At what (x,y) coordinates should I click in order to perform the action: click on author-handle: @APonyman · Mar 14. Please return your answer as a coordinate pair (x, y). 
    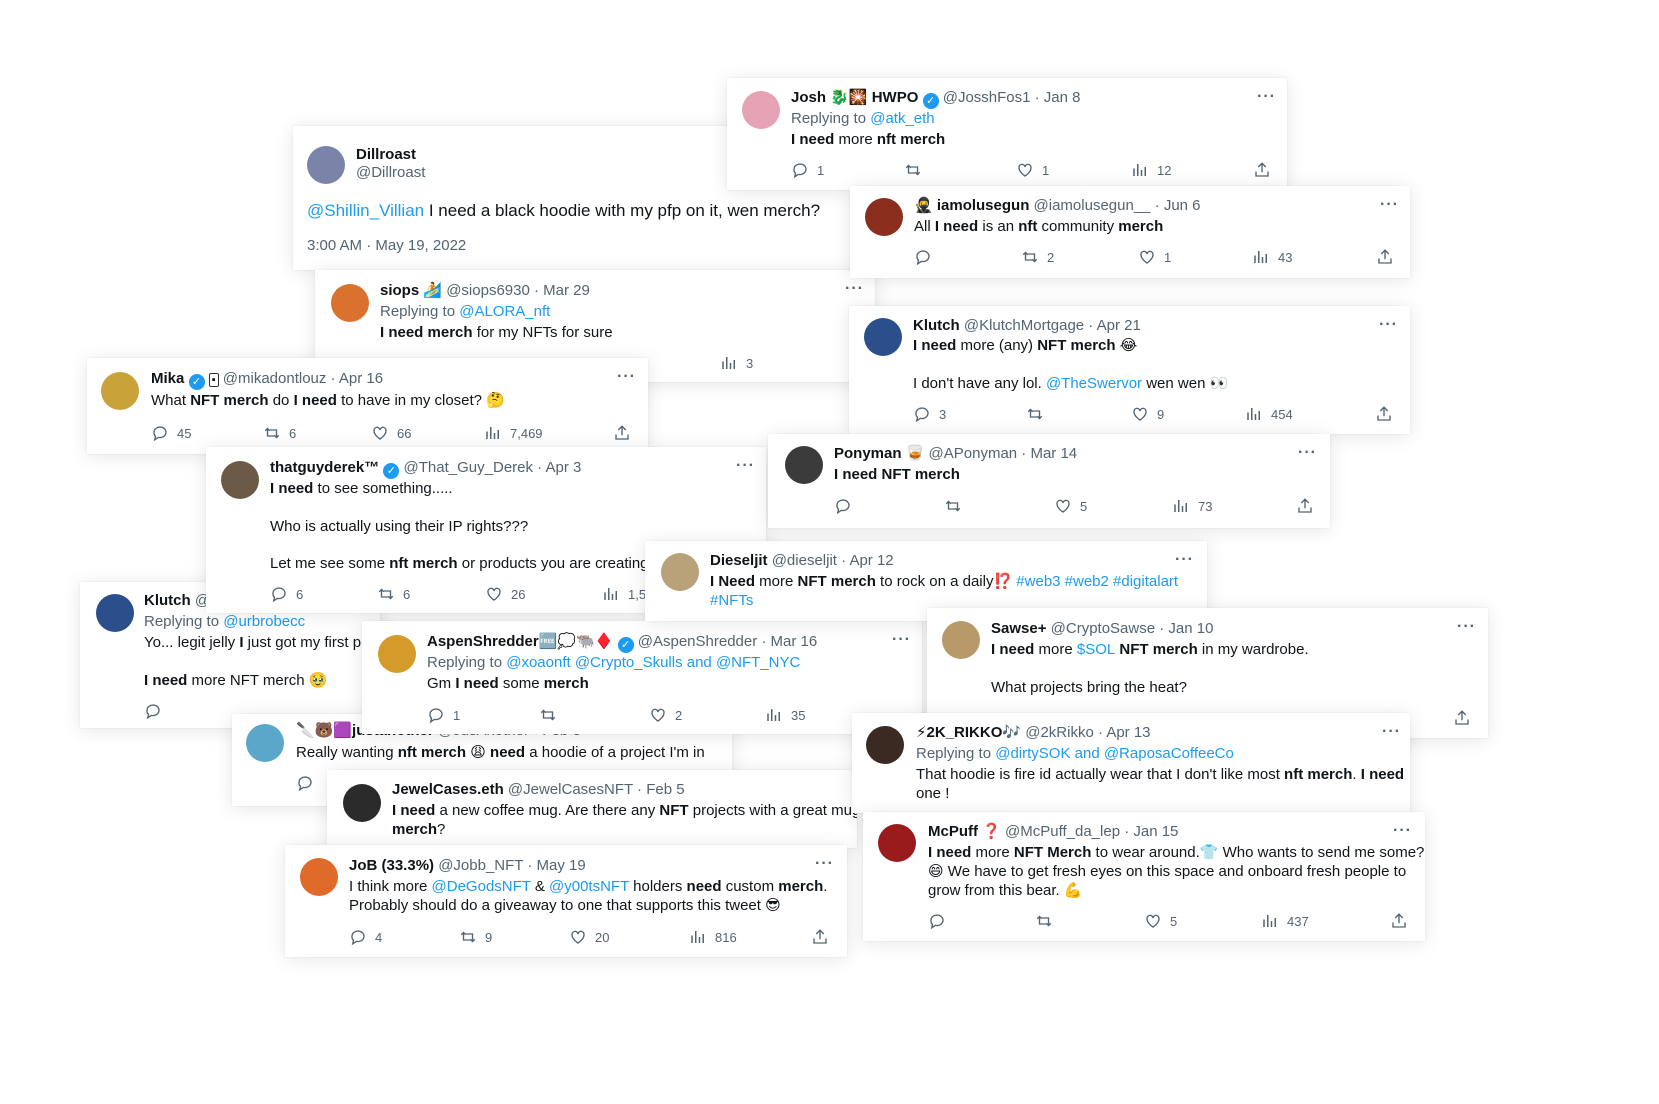
    Looking at the image, I should click on (1003, 453).